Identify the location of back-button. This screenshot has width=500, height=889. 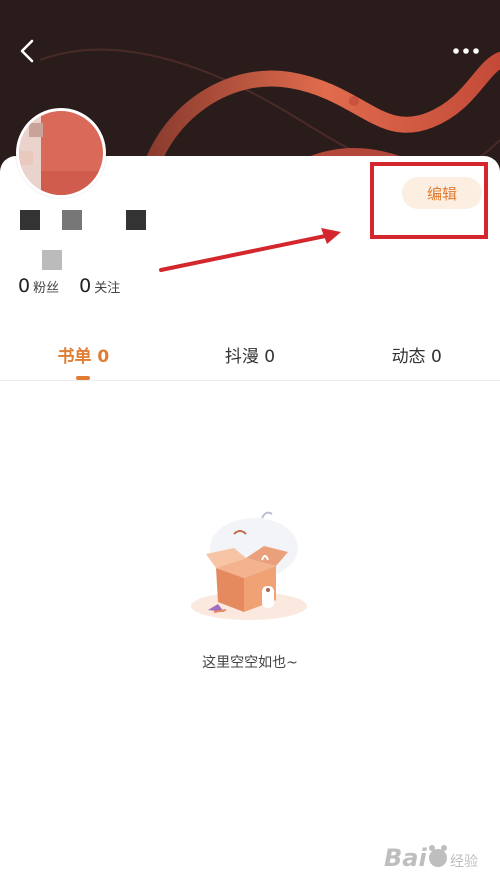
(27, 51).